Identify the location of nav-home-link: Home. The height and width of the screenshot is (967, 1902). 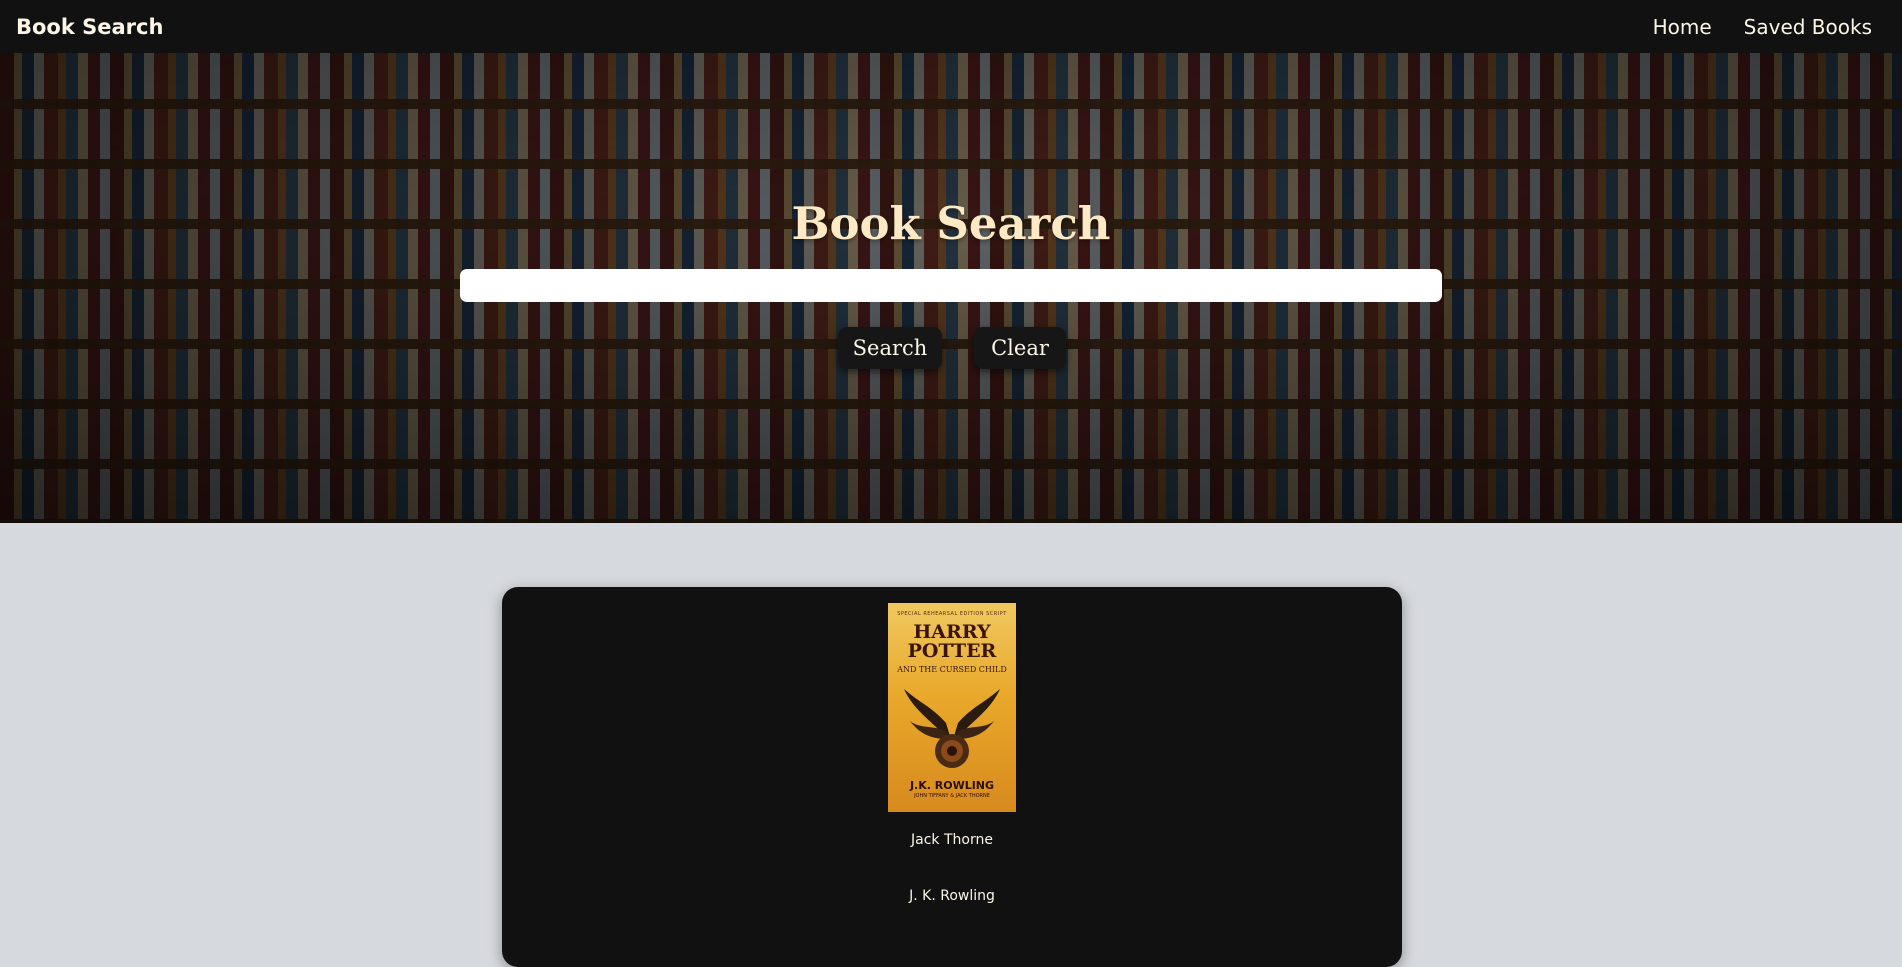
(1682, 27).